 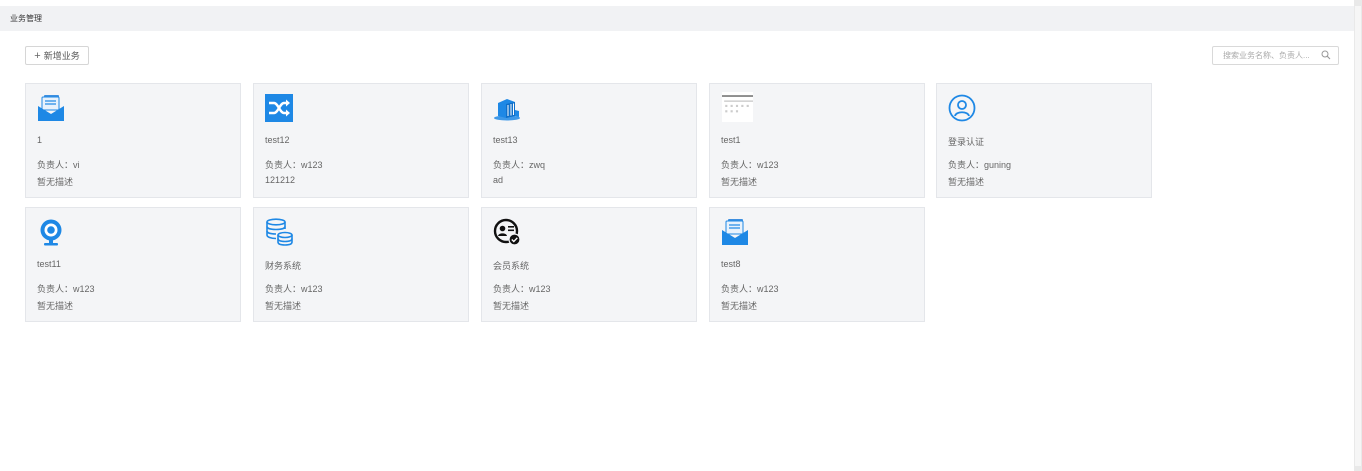 I want to click on business-card: test13 负责人：zwq ad, so click(x=589, y=140).